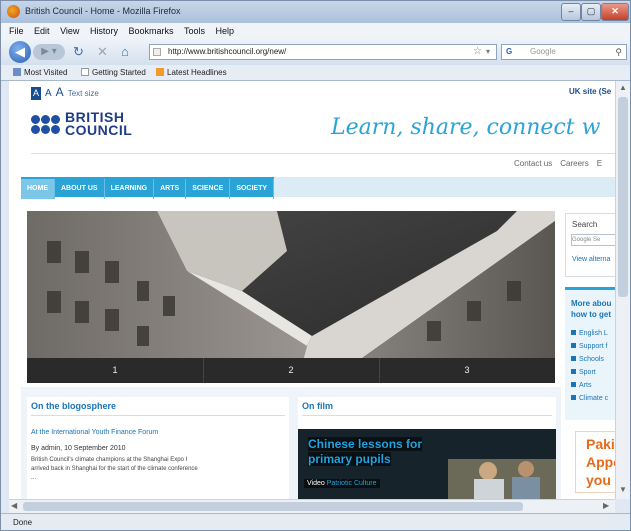  I want to click on search-icon: ⚲, so click(618, 52).